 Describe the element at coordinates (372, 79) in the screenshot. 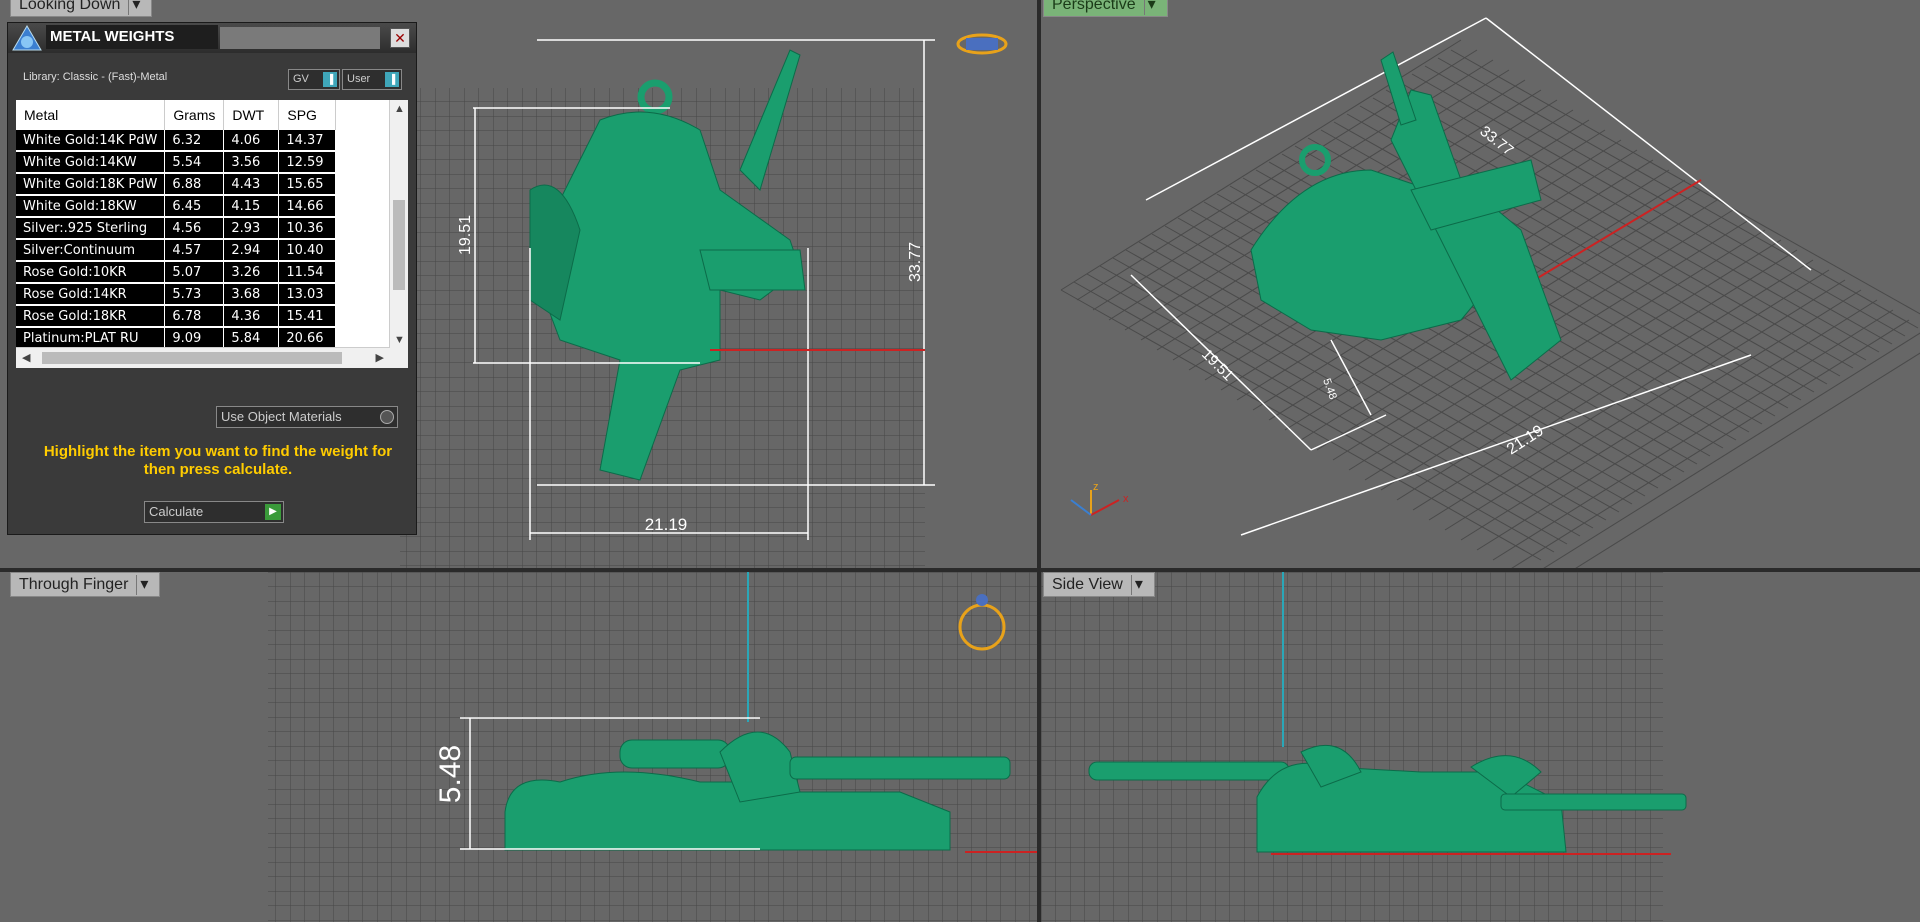

I see `user-toggle: User ▐` at that location.